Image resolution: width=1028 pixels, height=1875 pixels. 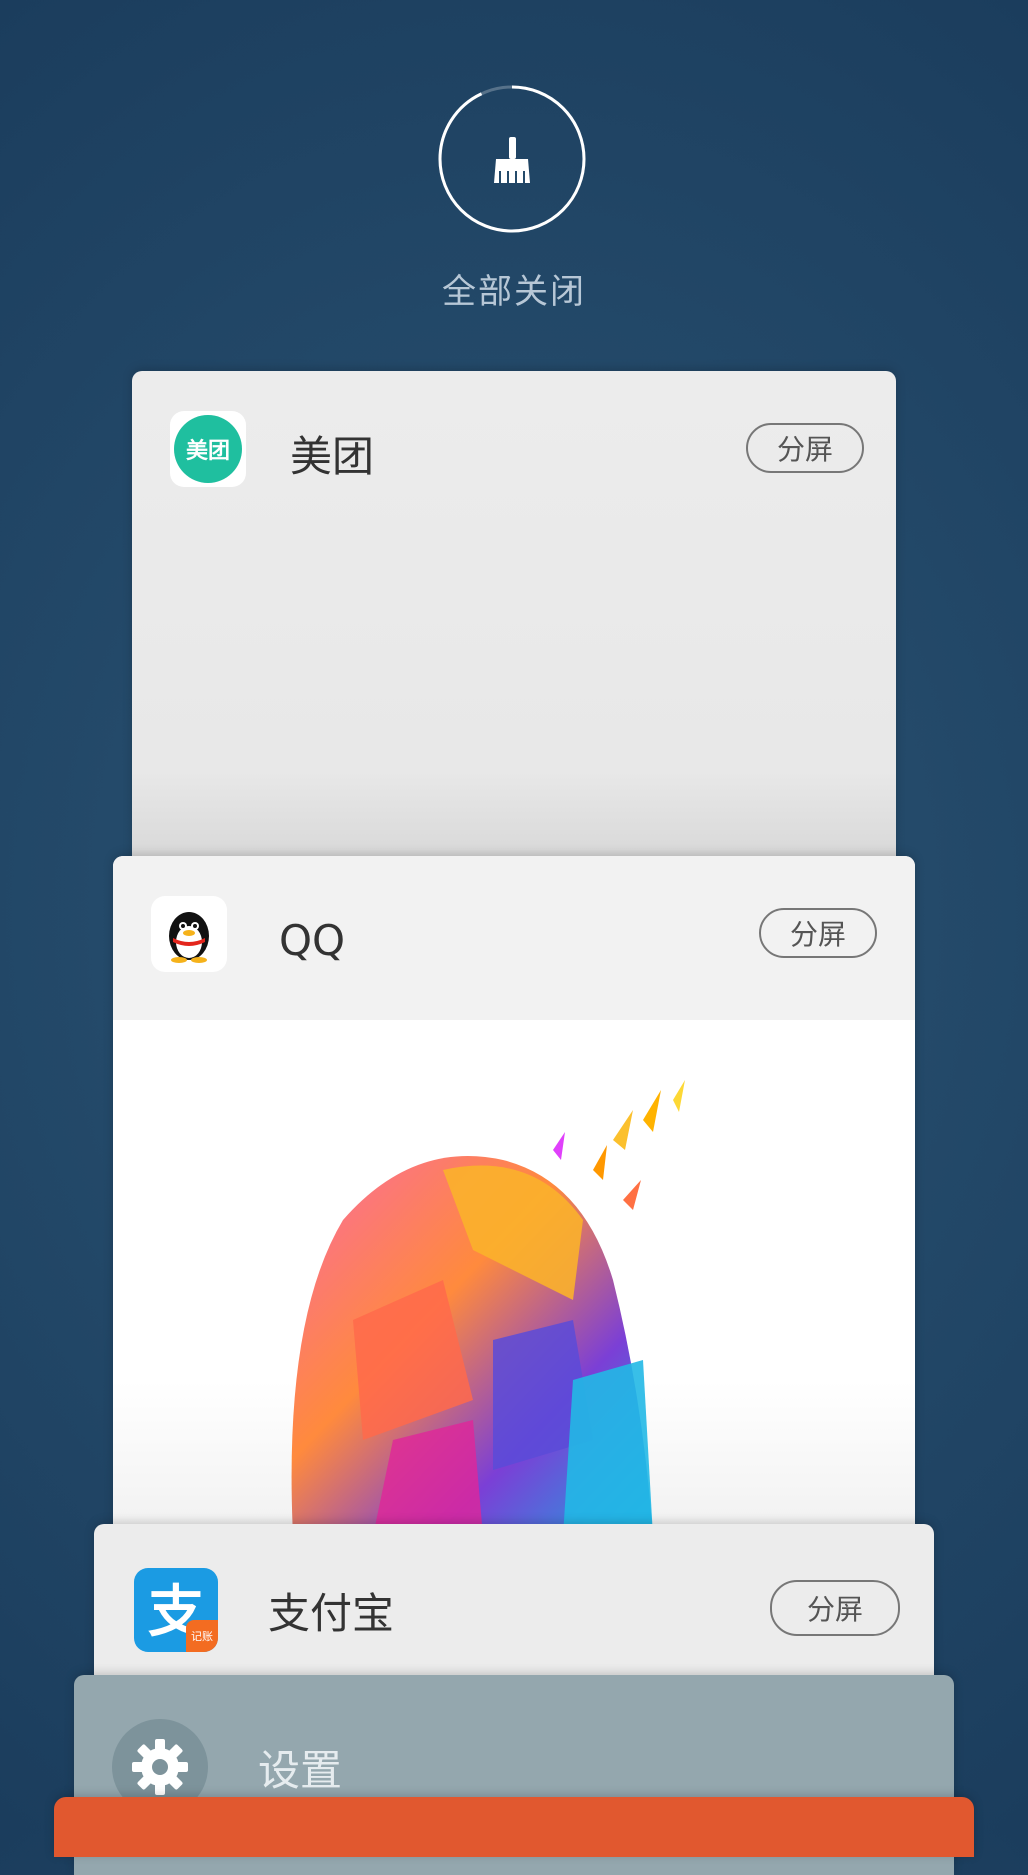 I want to click on broom-icon, so click(x=512, y=160).